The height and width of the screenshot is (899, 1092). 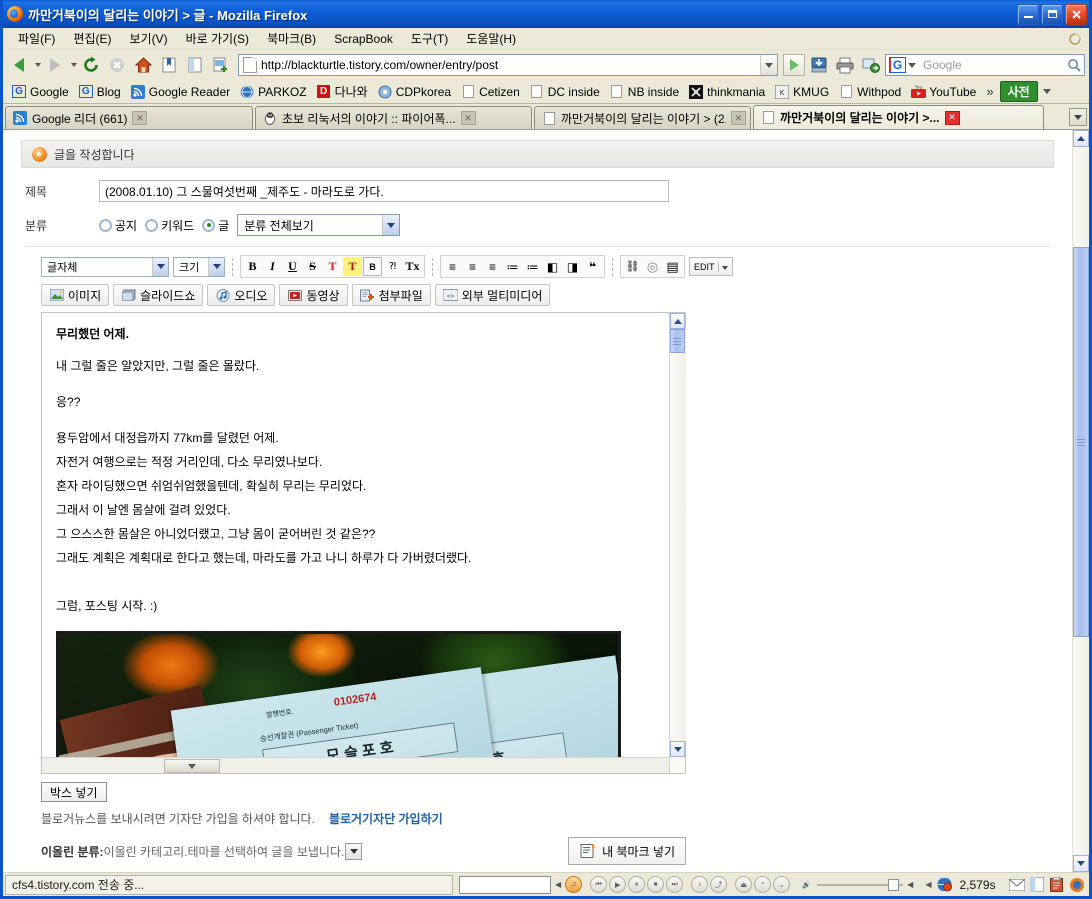 What do you see at coordinates (632, 266) in the screenshot?
I see `link-button: ⛓` at bounding box center [632, 266].